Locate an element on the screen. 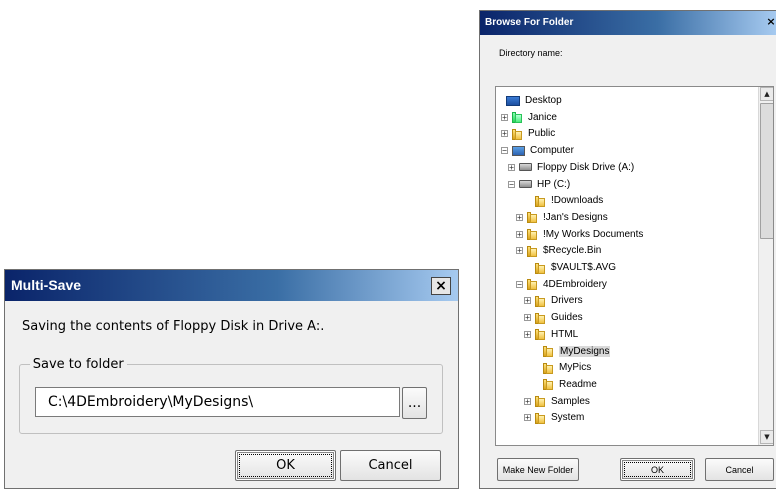  browse-cancel-label: Cancel is located at coordinates (739, 469).